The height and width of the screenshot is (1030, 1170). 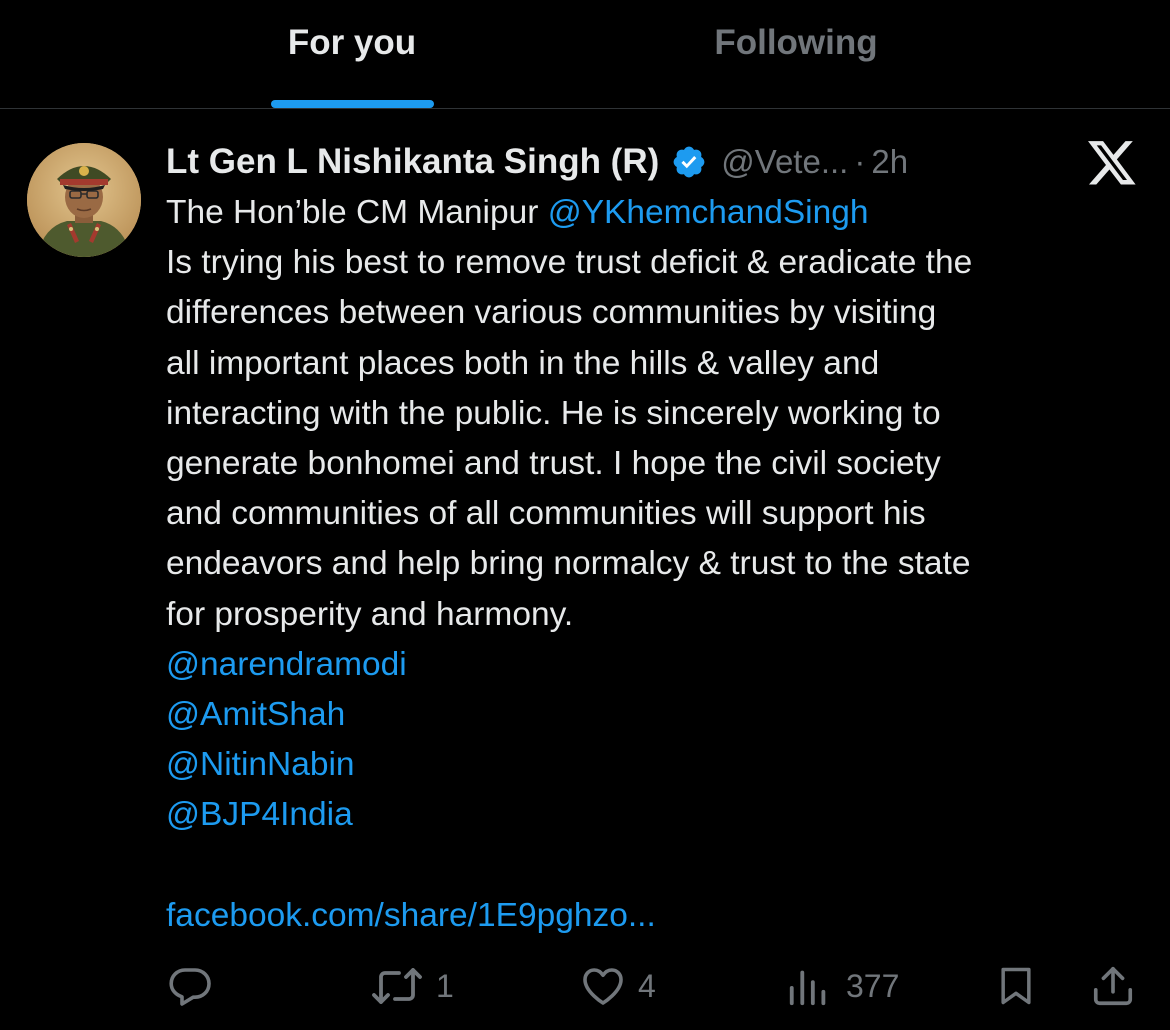 What do you see at coordinates (445, 985) in the screenshot?
I see `retweet-count: 1` at bounding box center [445, 985].